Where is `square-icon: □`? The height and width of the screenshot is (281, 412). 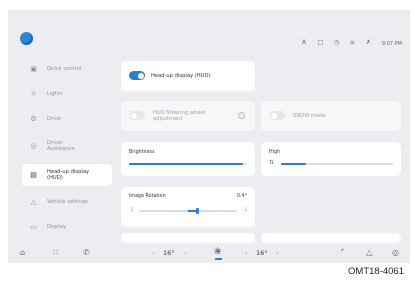
square-icon: □ is located at coordinates (320, 42).